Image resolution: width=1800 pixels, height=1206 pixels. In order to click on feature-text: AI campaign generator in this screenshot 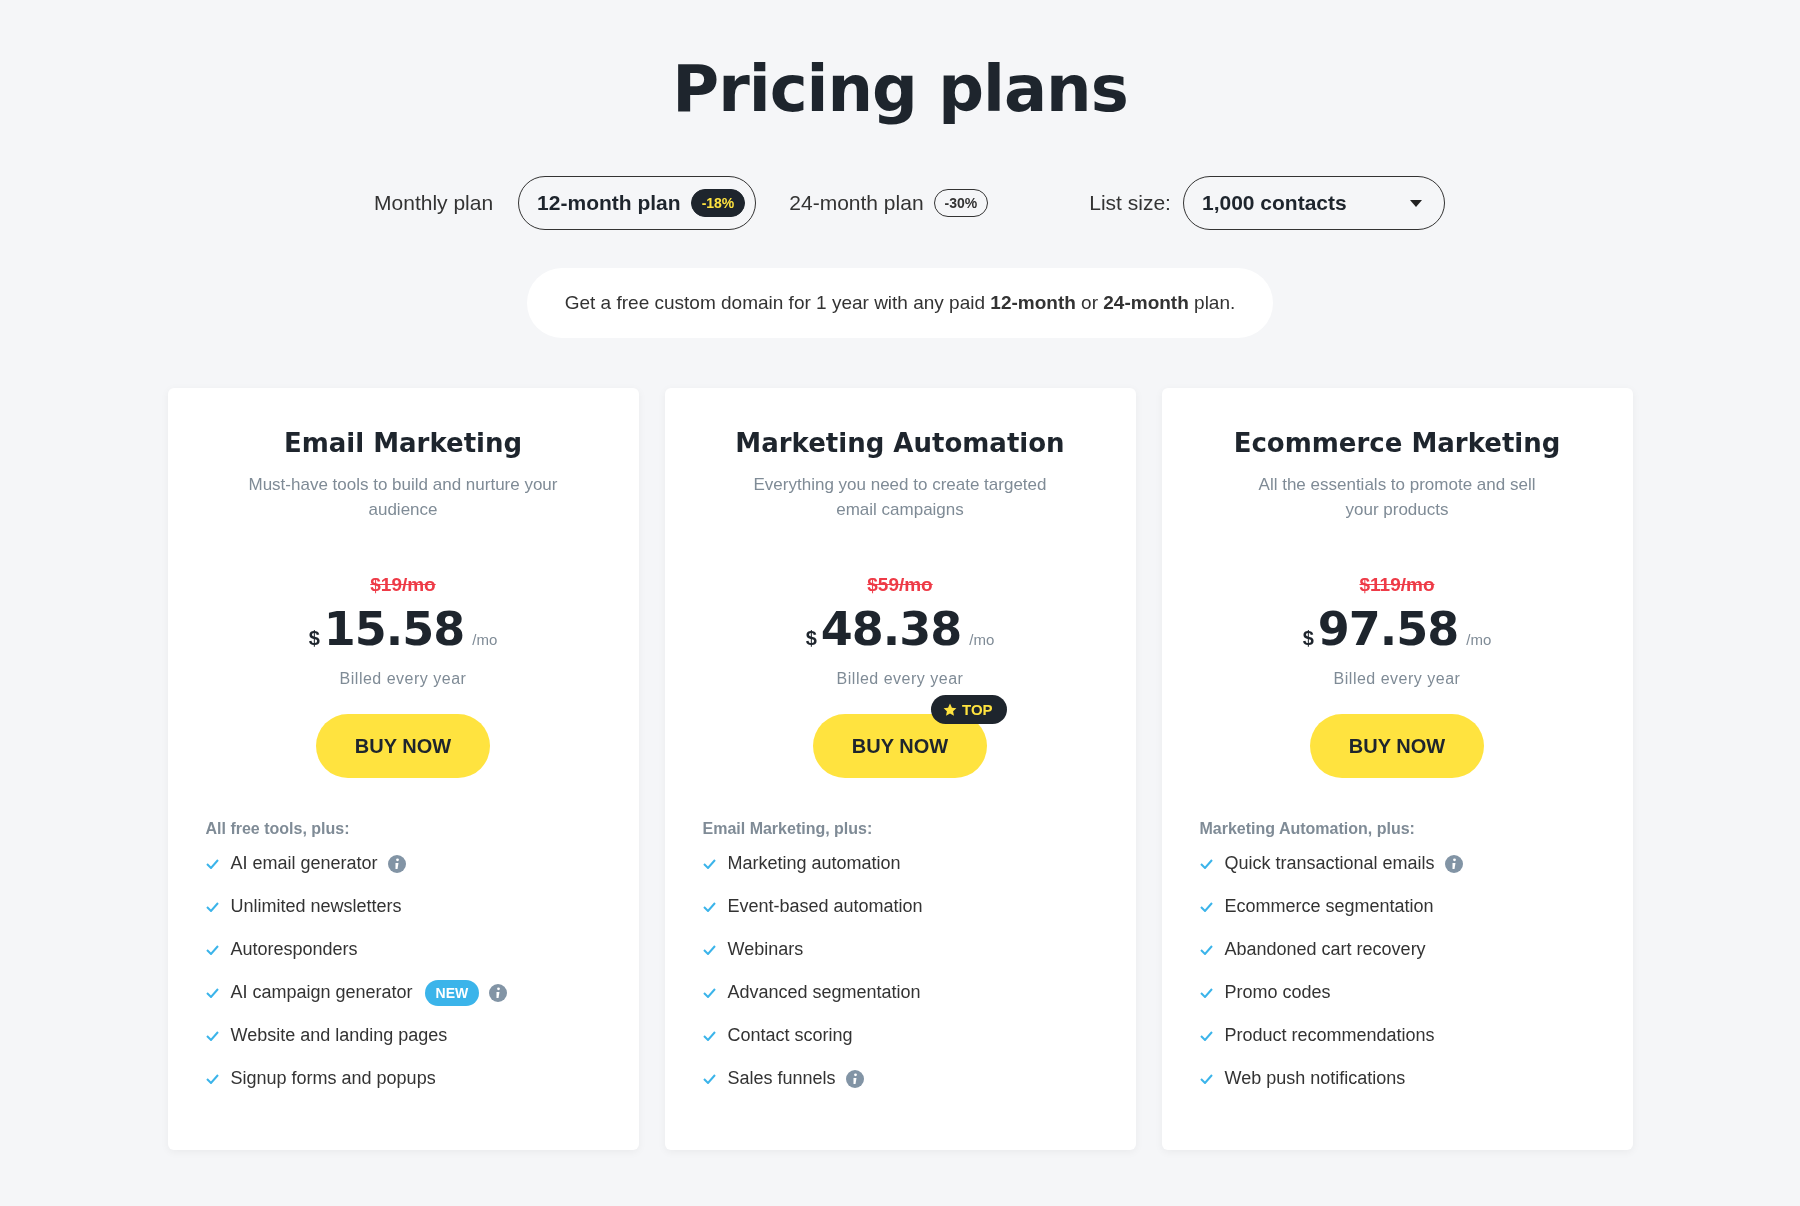, I will do `click(321, 992)`.